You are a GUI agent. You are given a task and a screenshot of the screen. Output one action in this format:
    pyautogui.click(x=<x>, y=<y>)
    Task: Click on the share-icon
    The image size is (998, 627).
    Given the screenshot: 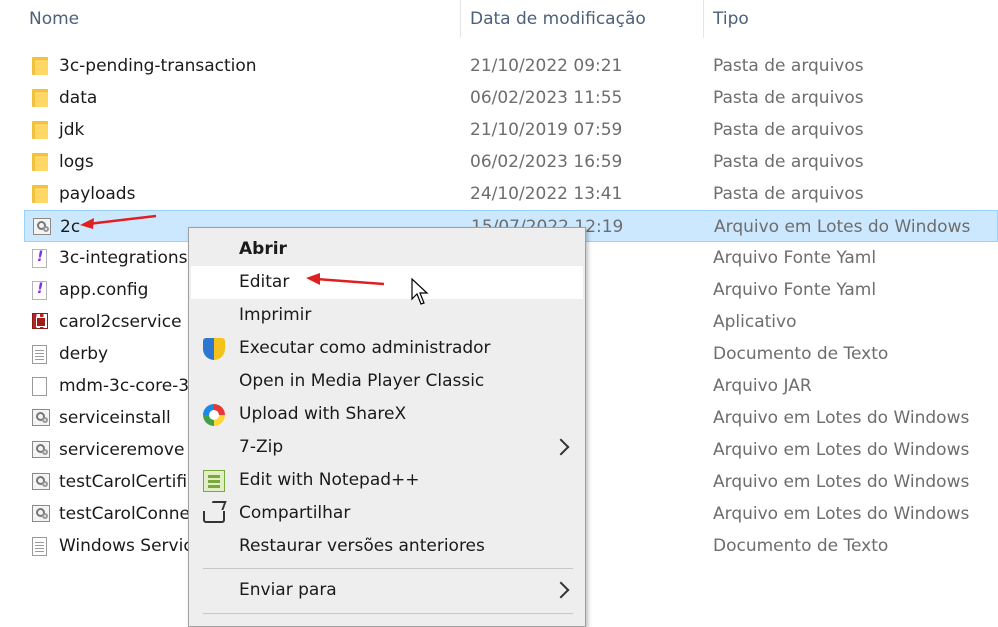 What is the action you would take?
    pyautogui.click(x=214, y=517)
    